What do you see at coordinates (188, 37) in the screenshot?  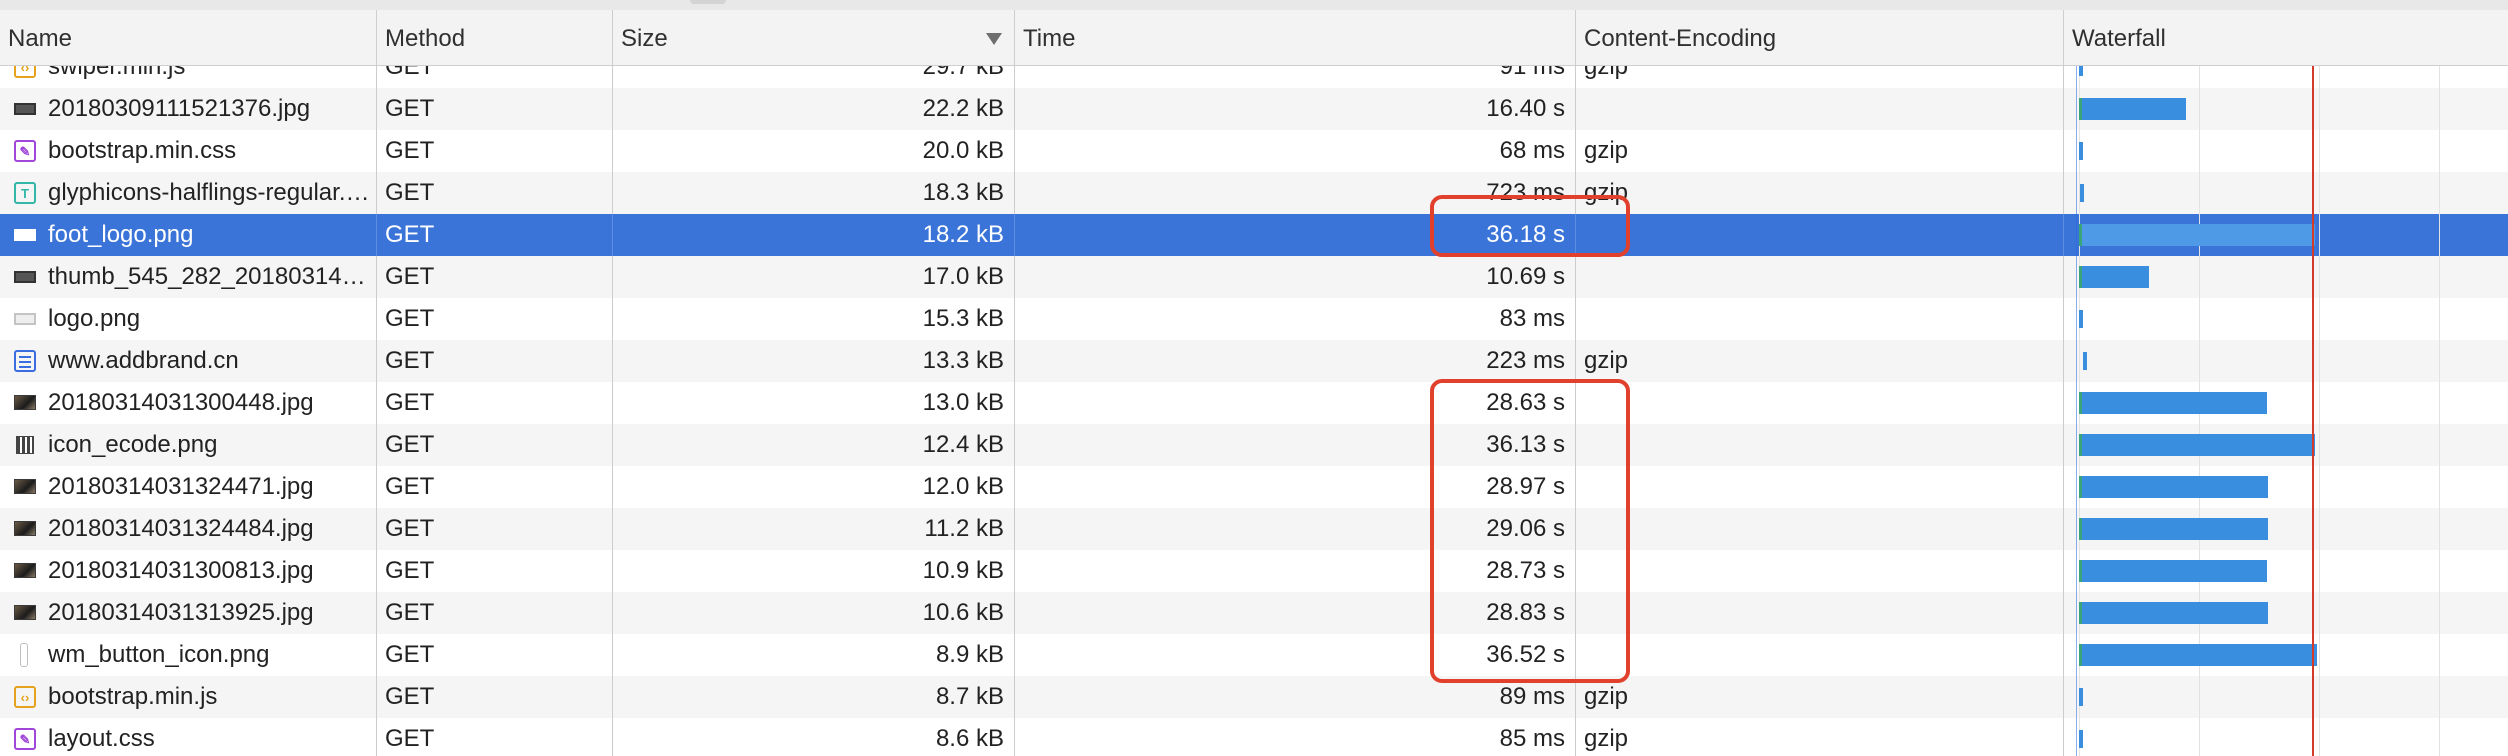 I see `header-name: Name` at bounding box center [188, 37].